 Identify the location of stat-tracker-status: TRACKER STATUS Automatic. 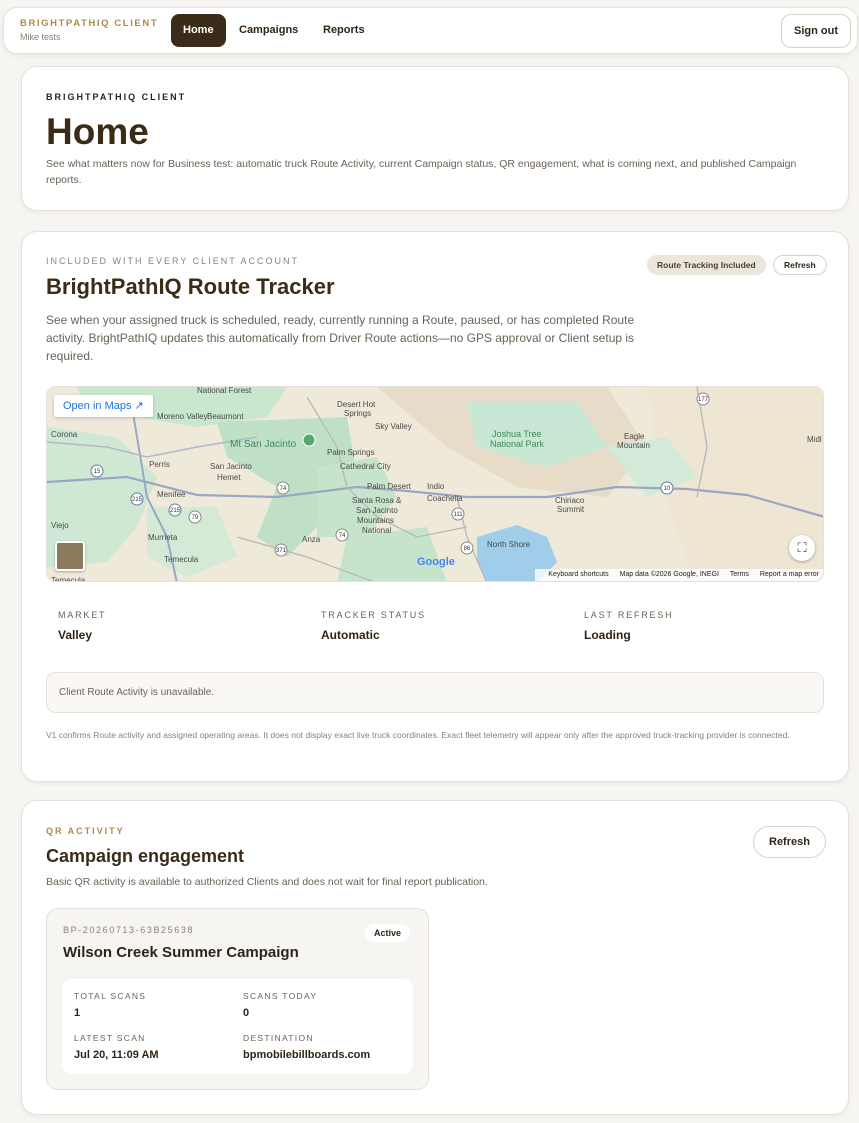
(373, 626).